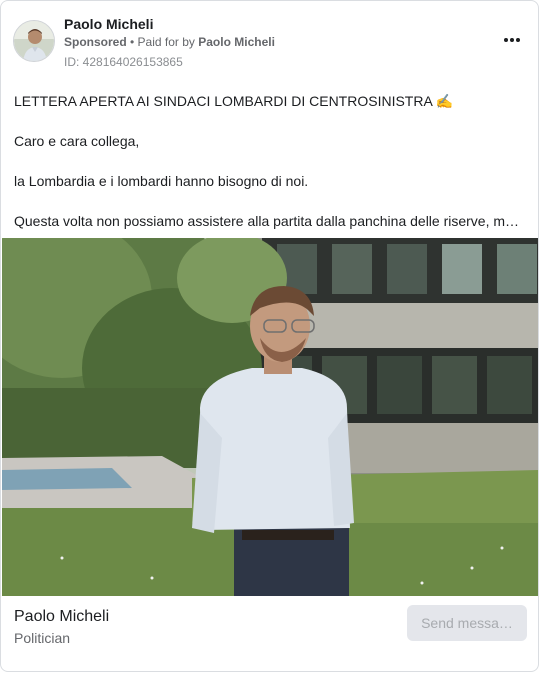 This screenshot has height=679, width=539. Describe the element at coordinates (42, 638) in the screenshot. I see `footer-category: Politician` at that location.